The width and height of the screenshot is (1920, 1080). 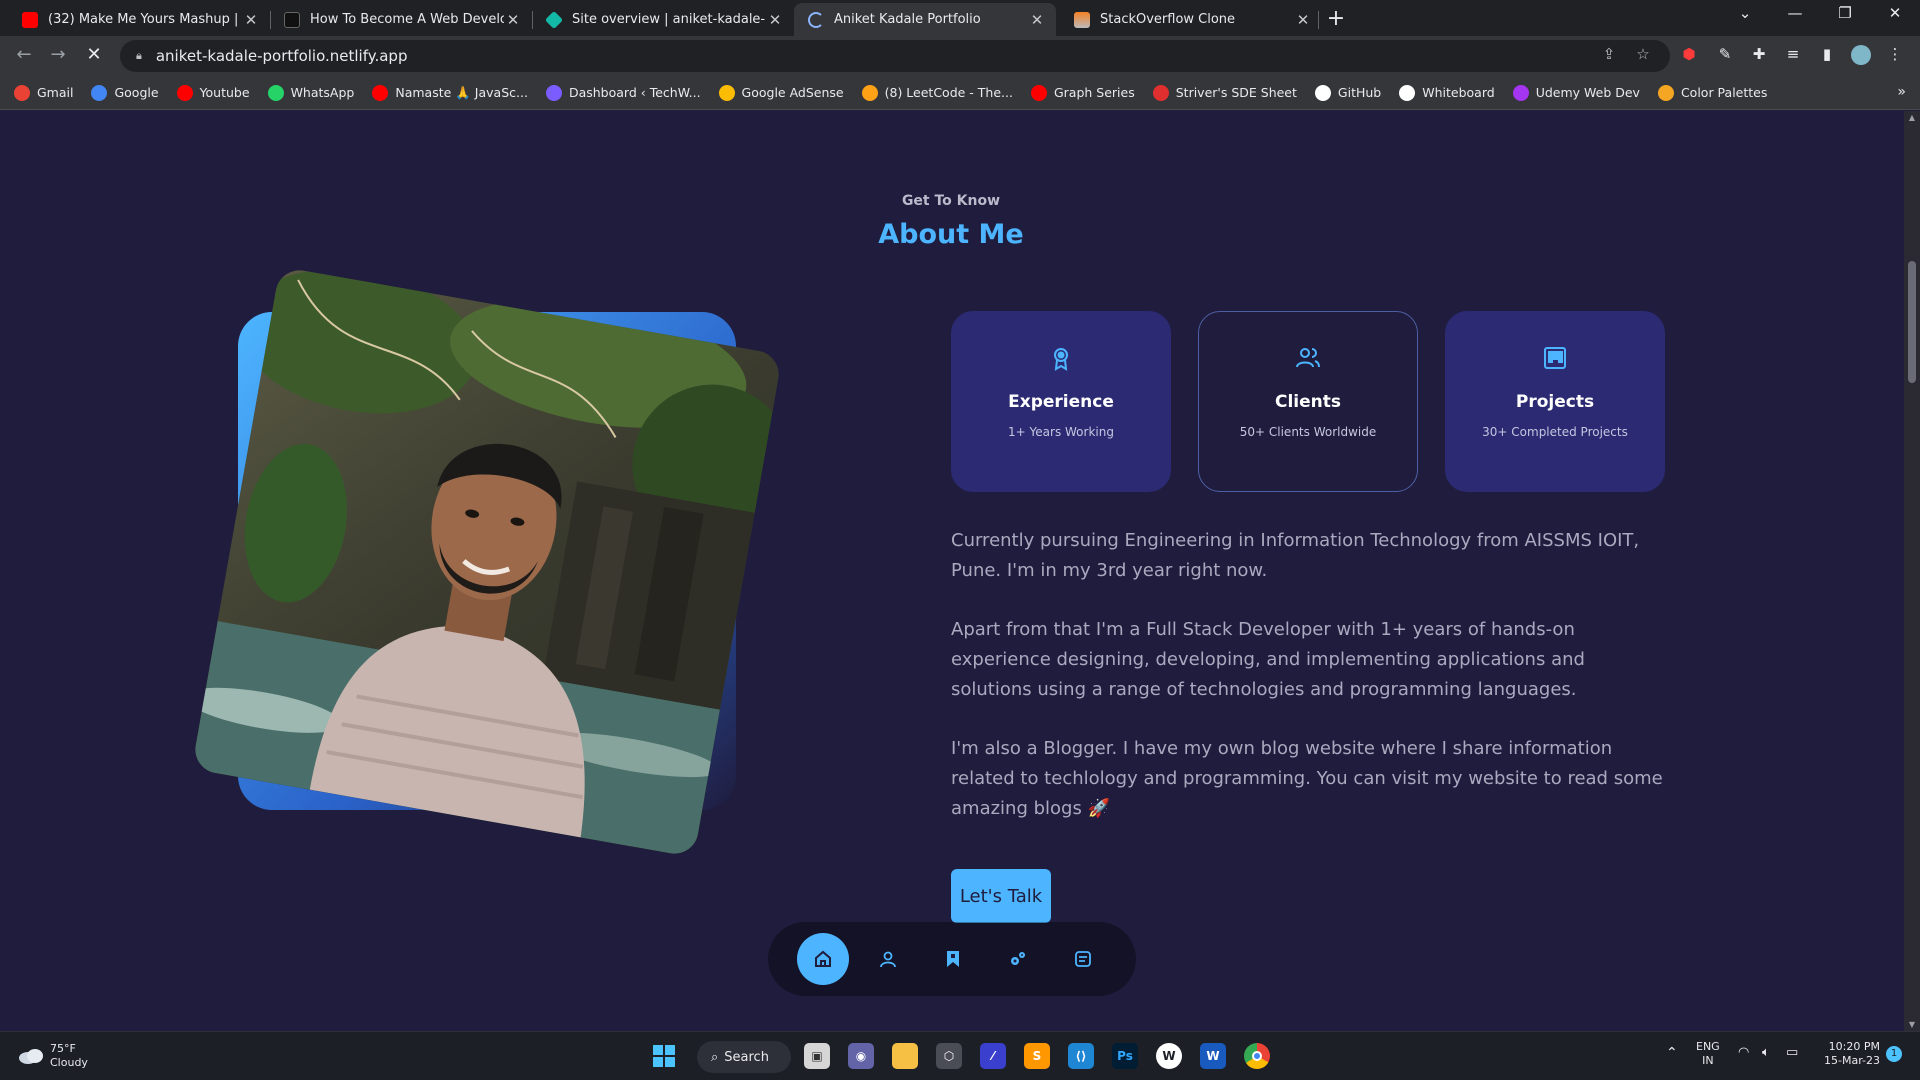 I want to click on bookmark-item: Color Palettes, so click(x=1712, y=92).